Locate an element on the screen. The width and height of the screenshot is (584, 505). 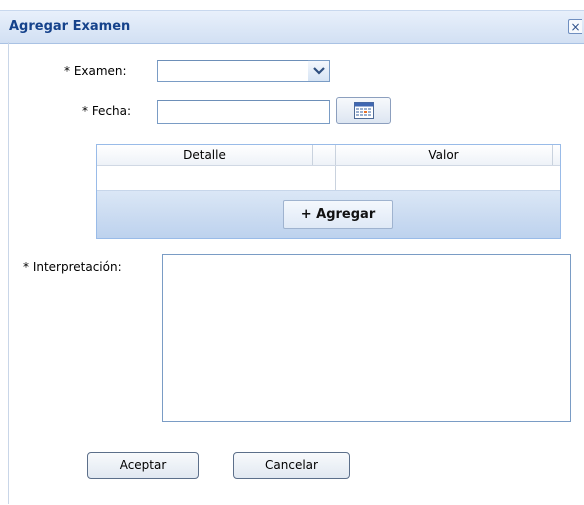
examen-label: * Examen: is located at coordinates (95, 71).